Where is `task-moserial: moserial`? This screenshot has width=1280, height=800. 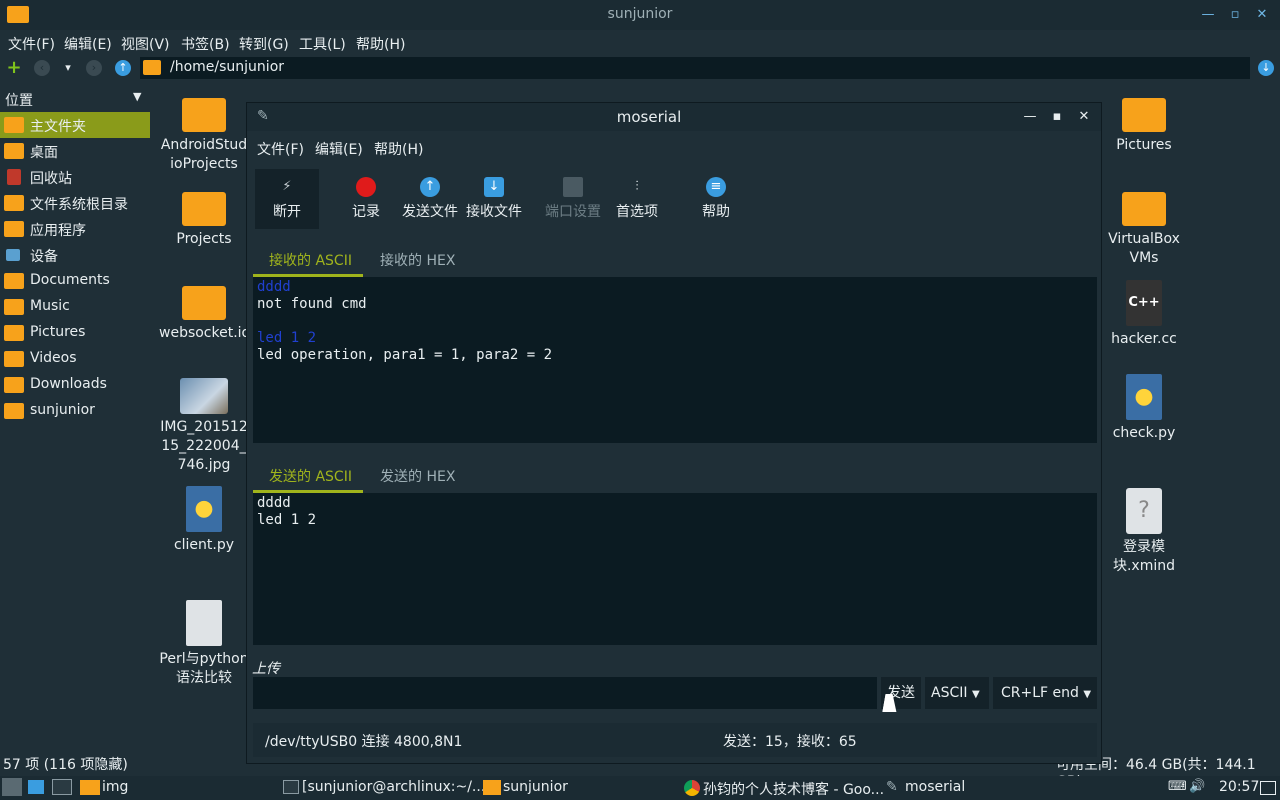
task-moserial: moserial is located at coordinates (935, 787).